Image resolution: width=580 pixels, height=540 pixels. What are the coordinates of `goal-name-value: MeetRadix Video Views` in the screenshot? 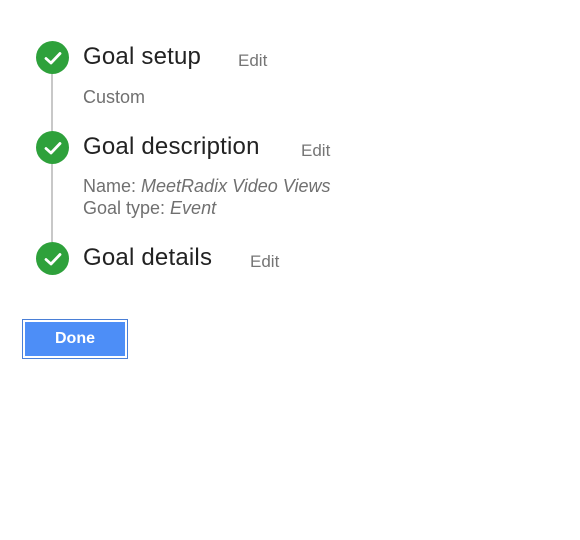 It's located at (236, 186).